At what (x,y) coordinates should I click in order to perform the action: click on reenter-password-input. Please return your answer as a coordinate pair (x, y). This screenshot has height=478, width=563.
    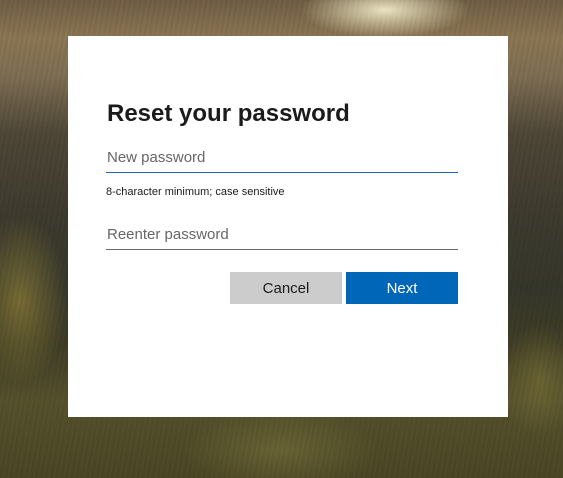
    Looking at the image, I should click on (282, 235).